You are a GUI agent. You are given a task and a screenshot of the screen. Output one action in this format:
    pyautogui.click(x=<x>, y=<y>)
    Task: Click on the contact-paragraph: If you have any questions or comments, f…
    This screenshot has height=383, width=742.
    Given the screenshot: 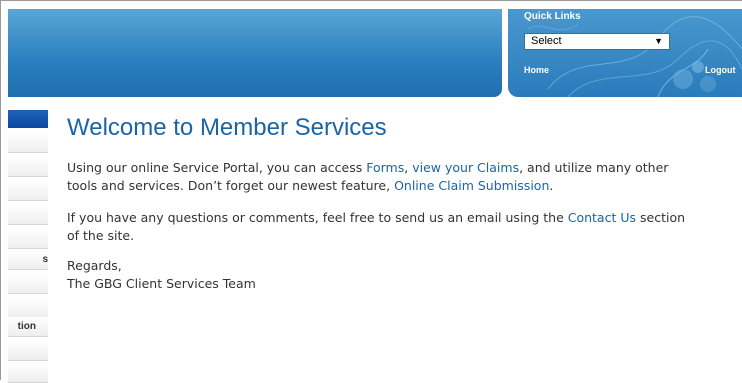 What is the action you would take?
    pyautogui.click(x=376, y=227)
    